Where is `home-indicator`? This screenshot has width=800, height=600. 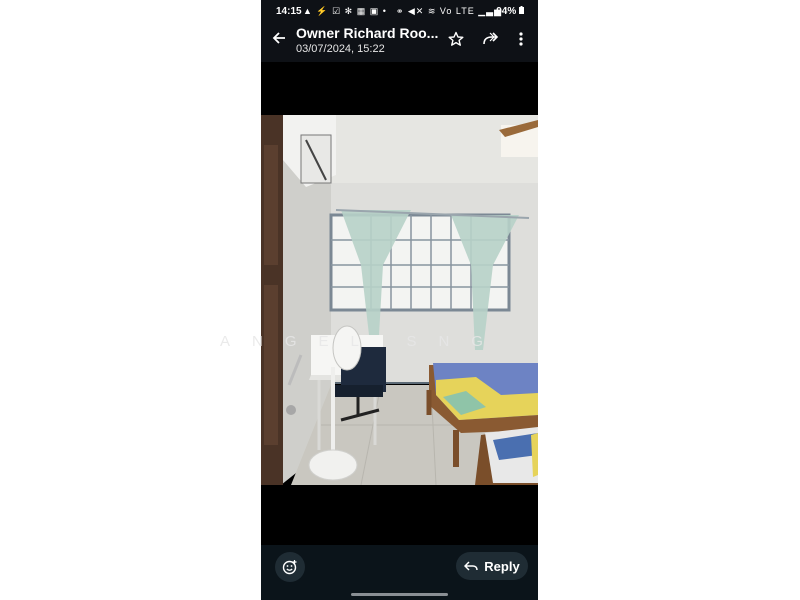 home-indicator is located at coordinates (399, 594).